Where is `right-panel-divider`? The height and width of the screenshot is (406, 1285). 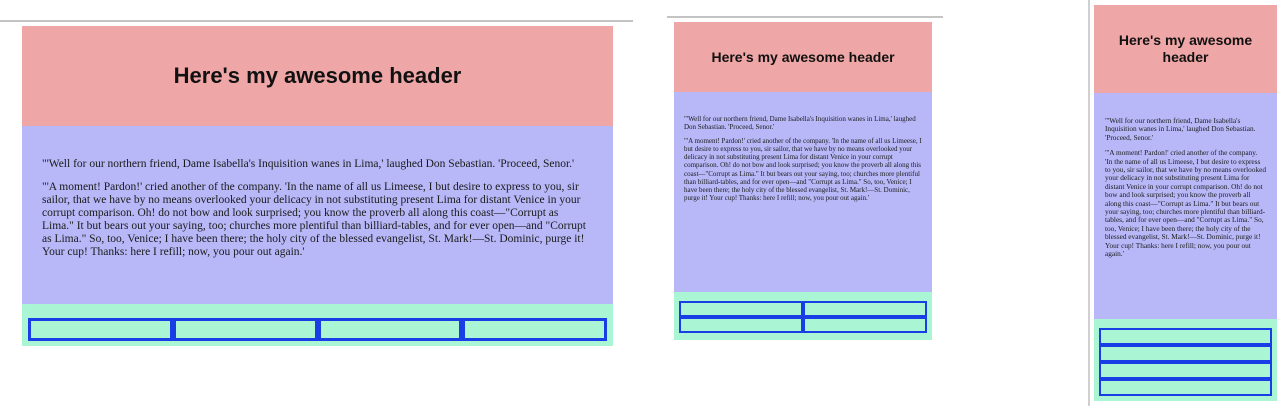
right-panel-divider is located at coordinates (1089, 203).